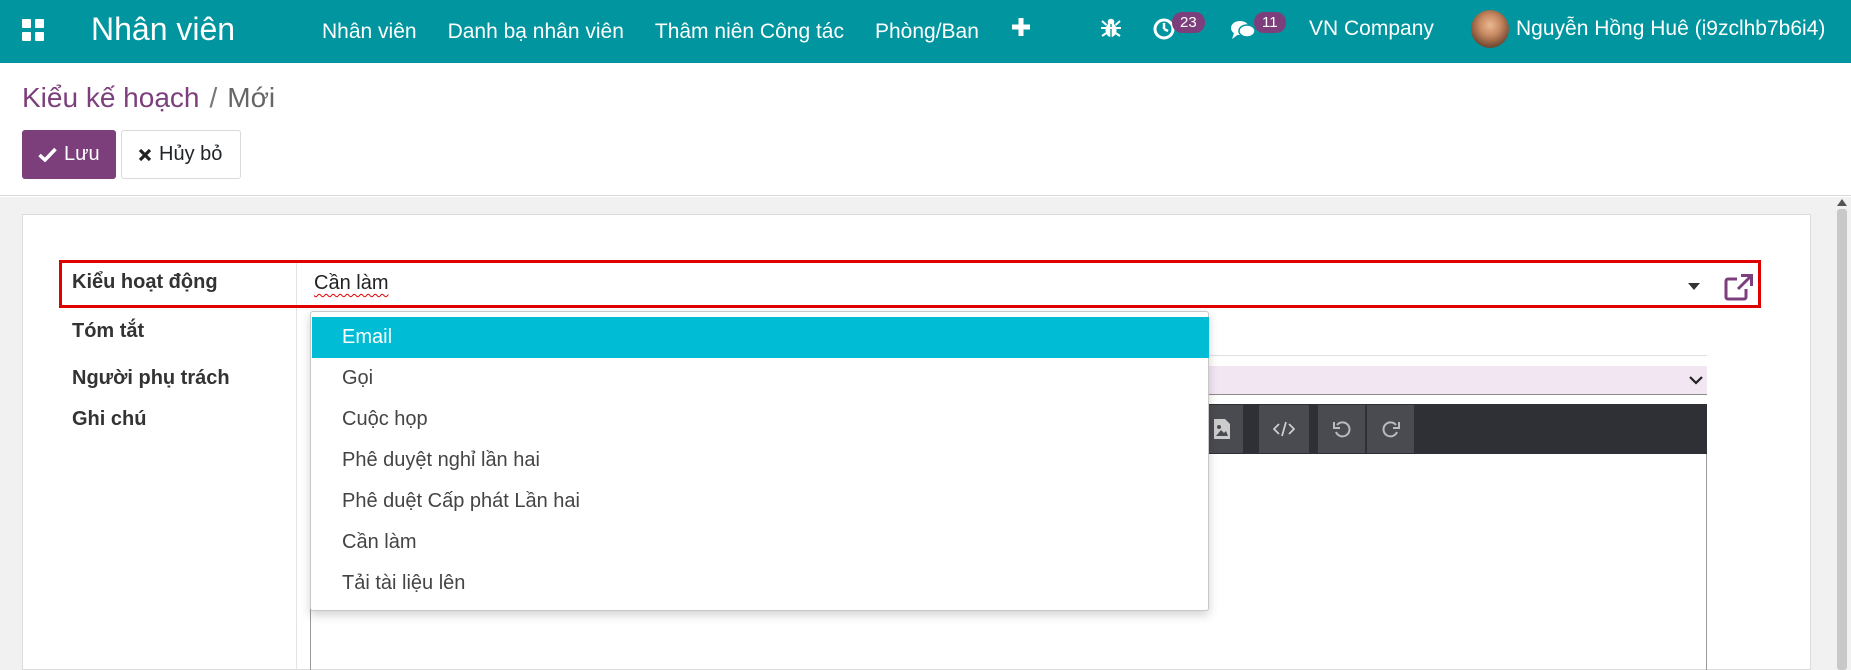 The image size is (1851, 670). What do you see at coordinates (251, 97) in the screenshot?
I see `breadcrumb-current: Mới` at bounding box center [251, 97].